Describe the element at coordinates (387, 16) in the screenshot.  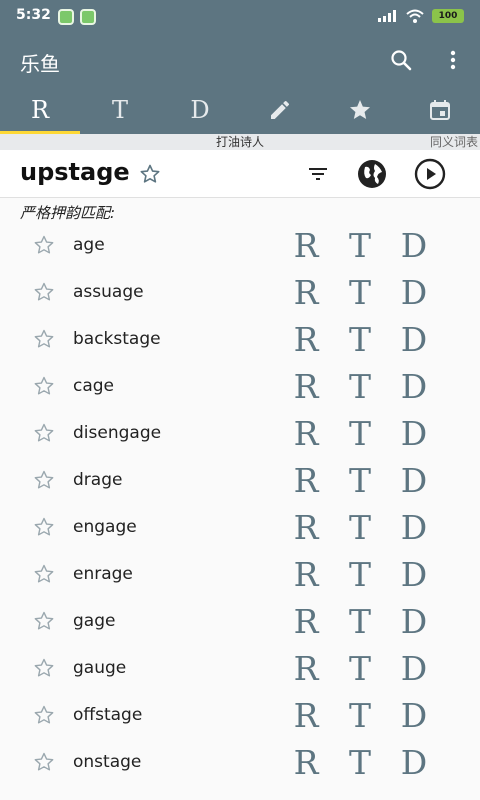
I see `signal-icon` at that location.